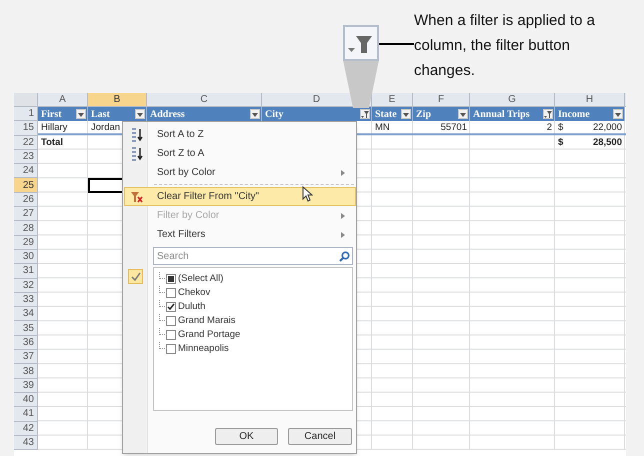 The width and height of the screenshot is (644, 456). What do you see at coordinates (590, 114) in the screenshot?
I see `table-header-cell: Income` at bounding box center [590, 114].